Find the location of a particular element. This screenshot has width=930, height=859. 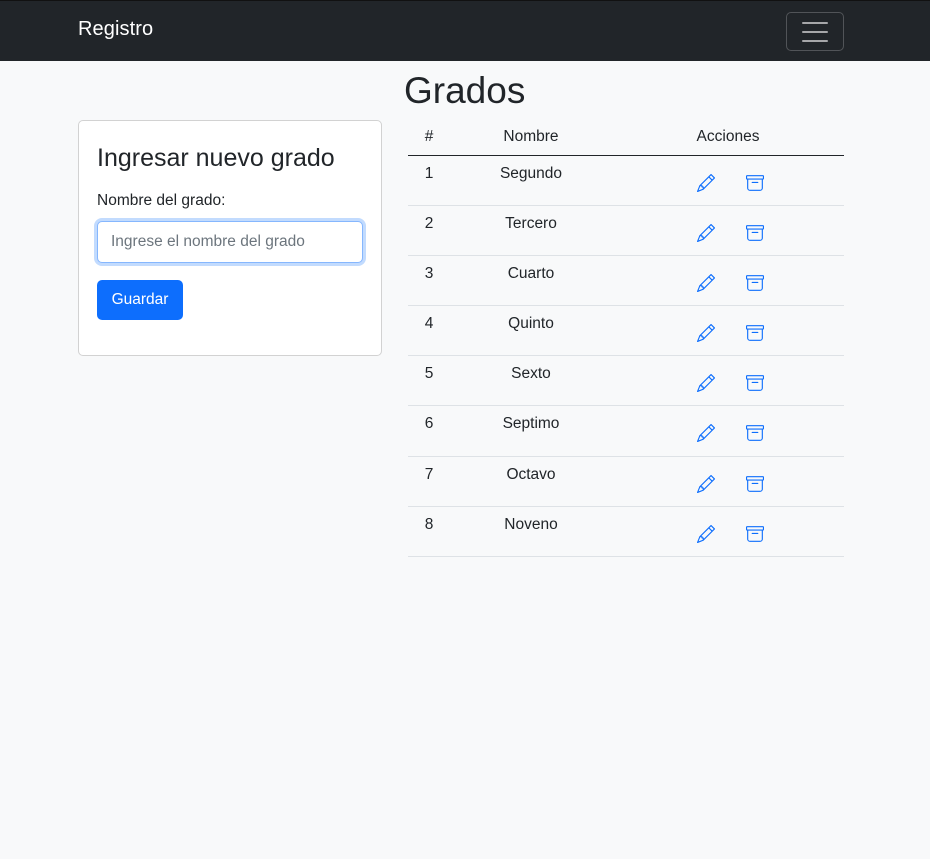

row-number: 7 is located at coordinates (429, 481).